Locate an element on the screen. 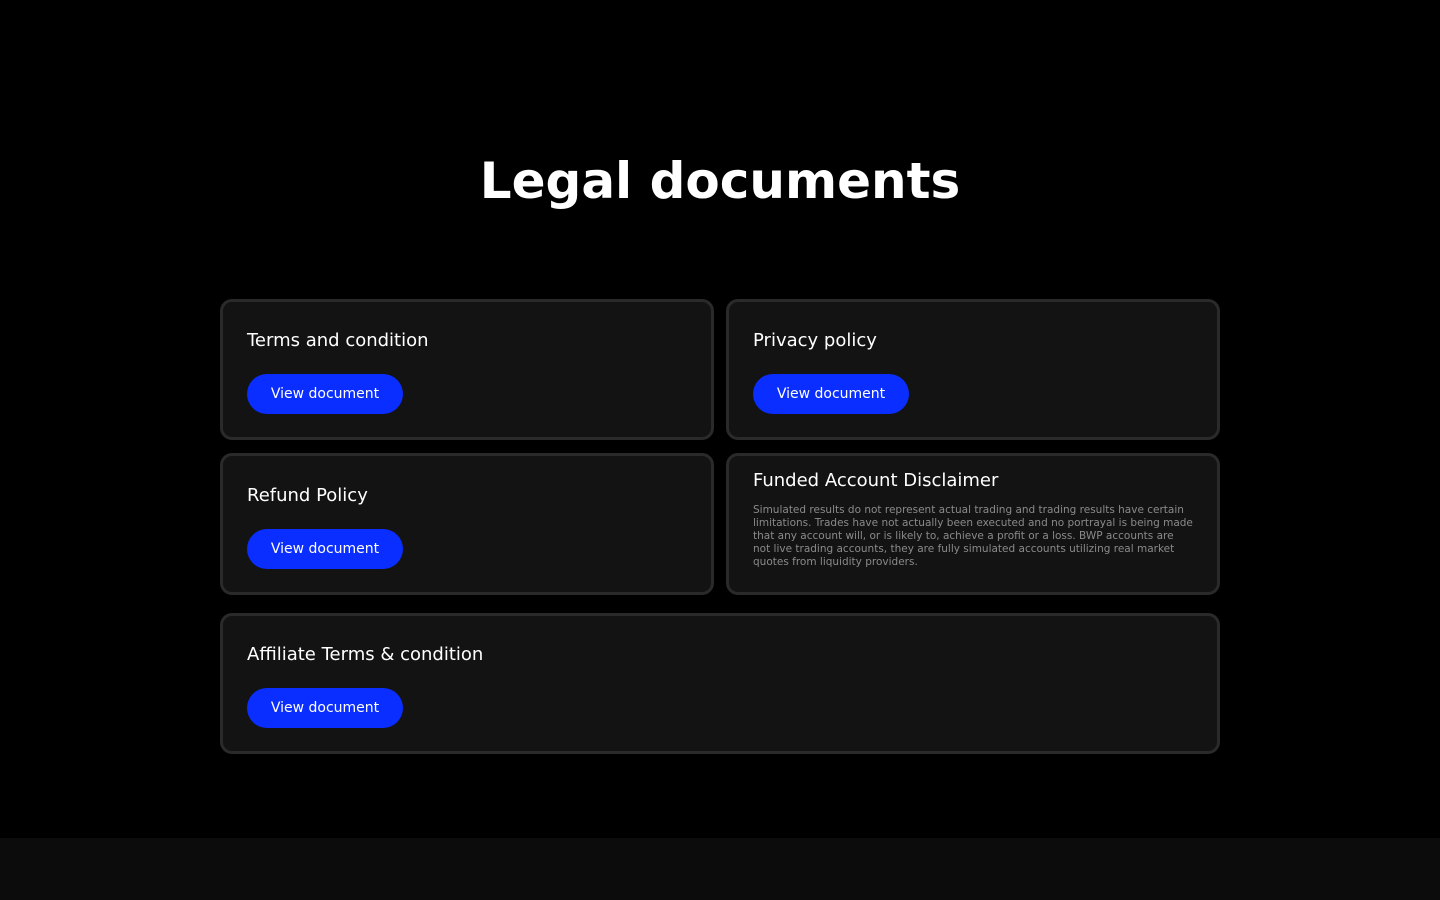  page-title: Legal documents is located at coordinates (720, 181).